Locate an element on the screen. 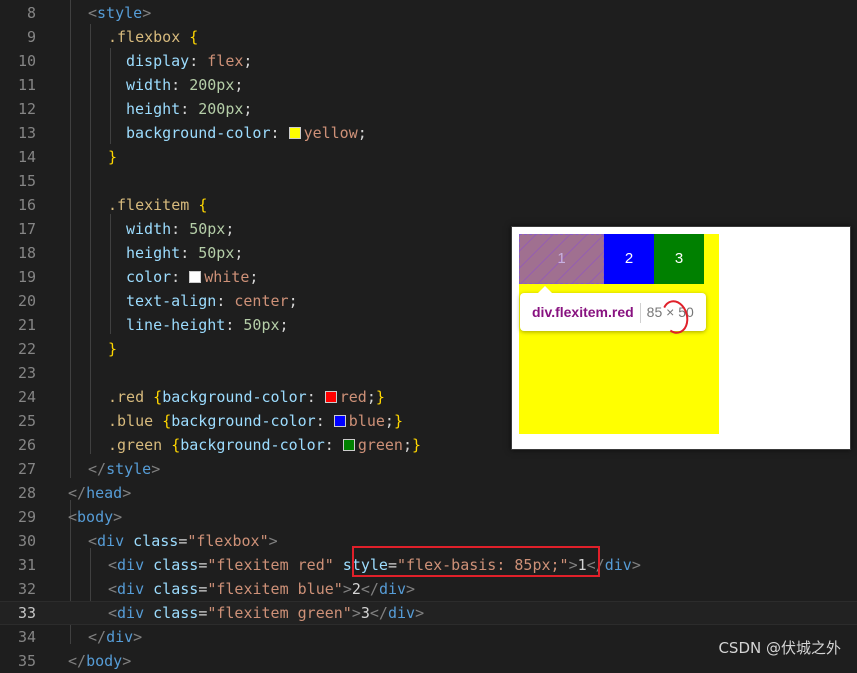  code-content: <div class="flexitem blue">2</div> is located at coordinates (261, 589).